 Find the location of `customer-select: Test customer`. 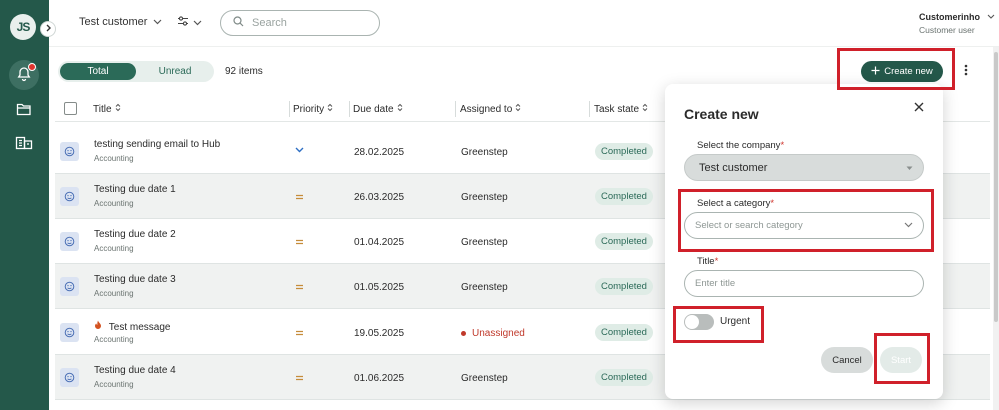

customer-select: Test customer is located at coordinates (120, 22).